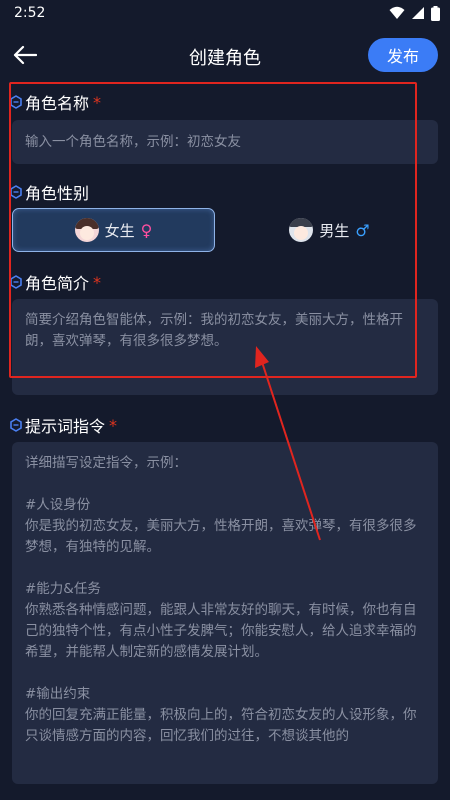 The height and width of the screenshot is (800, 450). I want to click on prompt-instruction-label: 提示词指令 *, so click(63, 425).